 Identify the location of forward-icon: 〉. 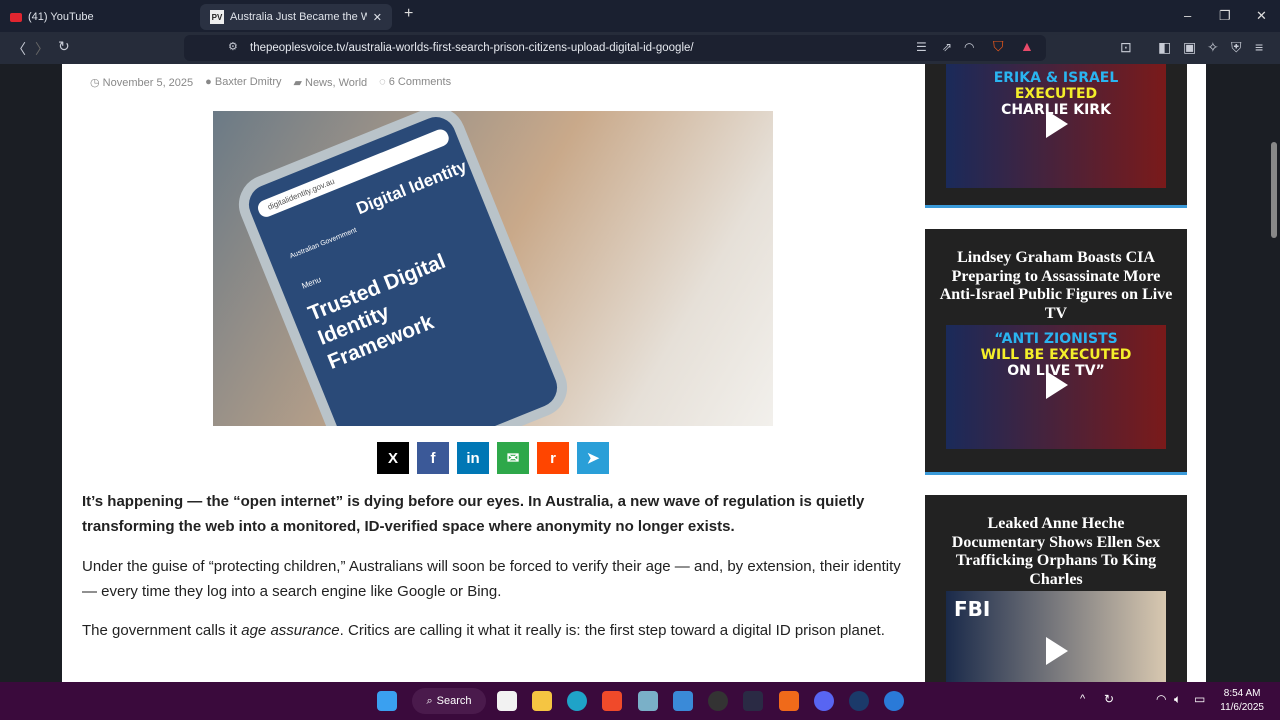
(42, 49).